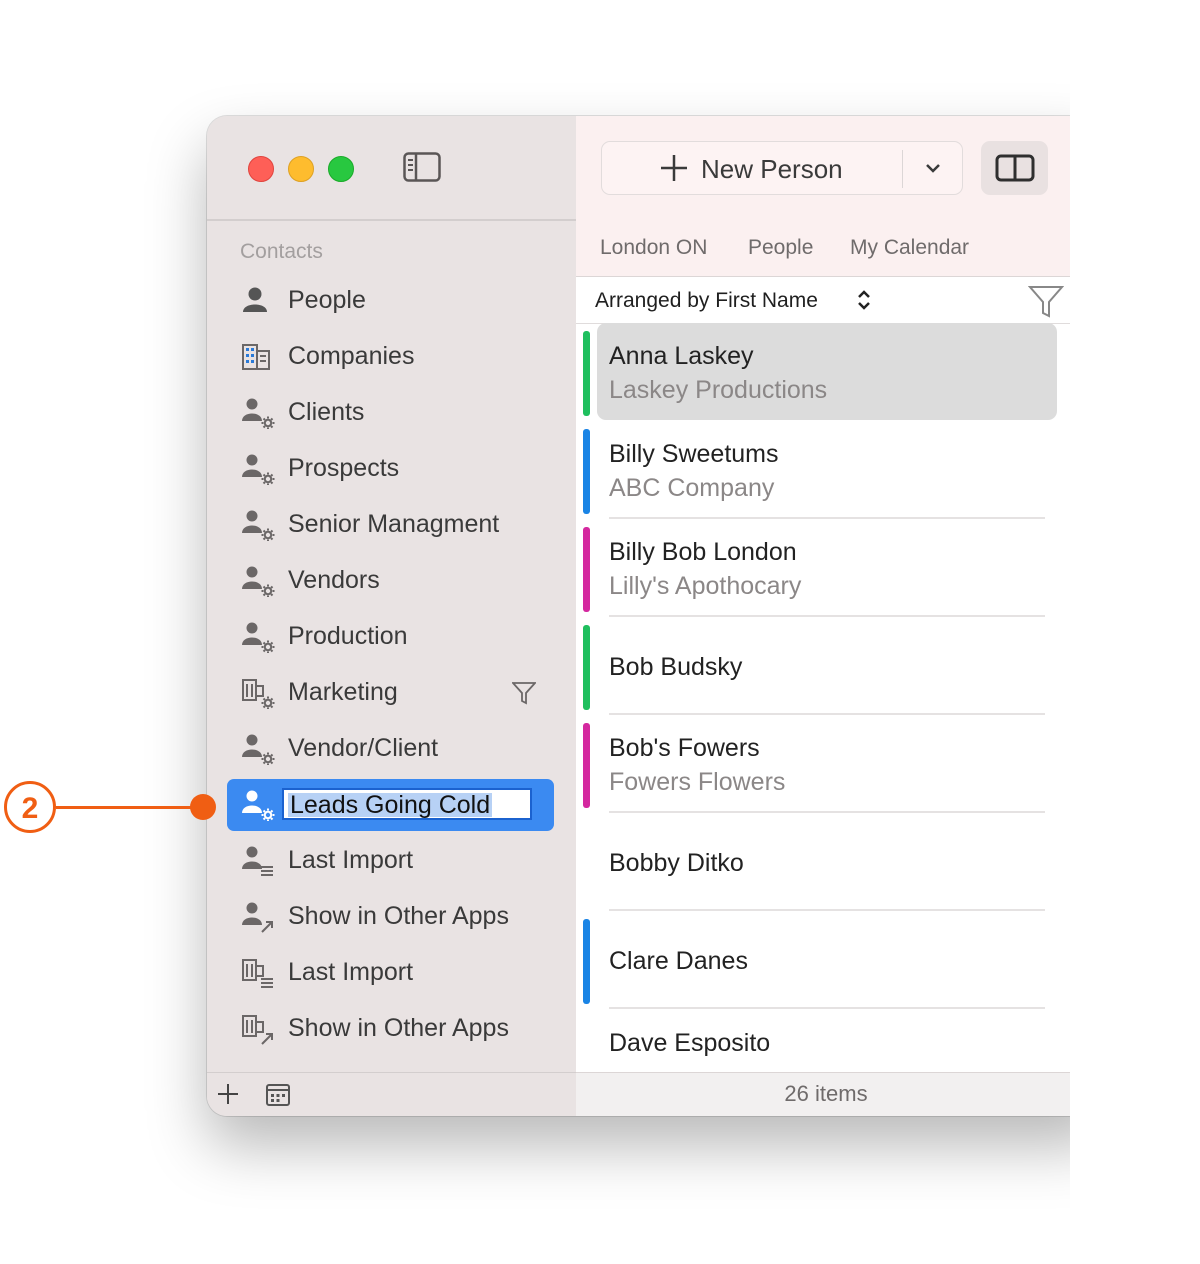 The height and width of the screenshot is (1264, 1200). What do you see at coordinates (694, 454) in the screenshot?
I see `contact-name: Billy Sweetums` at bounding box center [694, 454].